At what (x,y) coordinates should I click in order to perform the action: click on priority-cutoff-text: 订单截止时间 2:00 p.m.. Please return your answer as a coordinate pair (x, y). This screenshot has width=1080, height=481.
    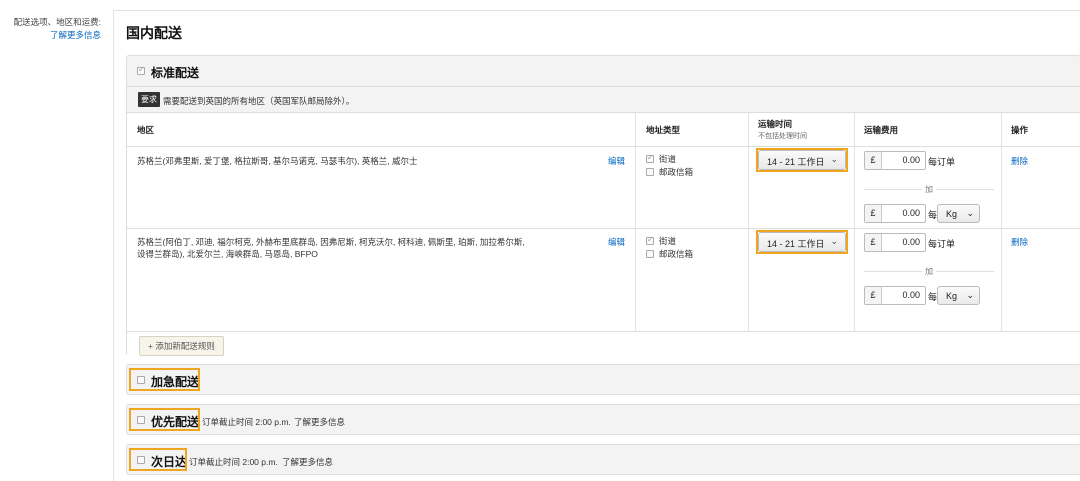
    Looking at the image, I should click on (246, 422).